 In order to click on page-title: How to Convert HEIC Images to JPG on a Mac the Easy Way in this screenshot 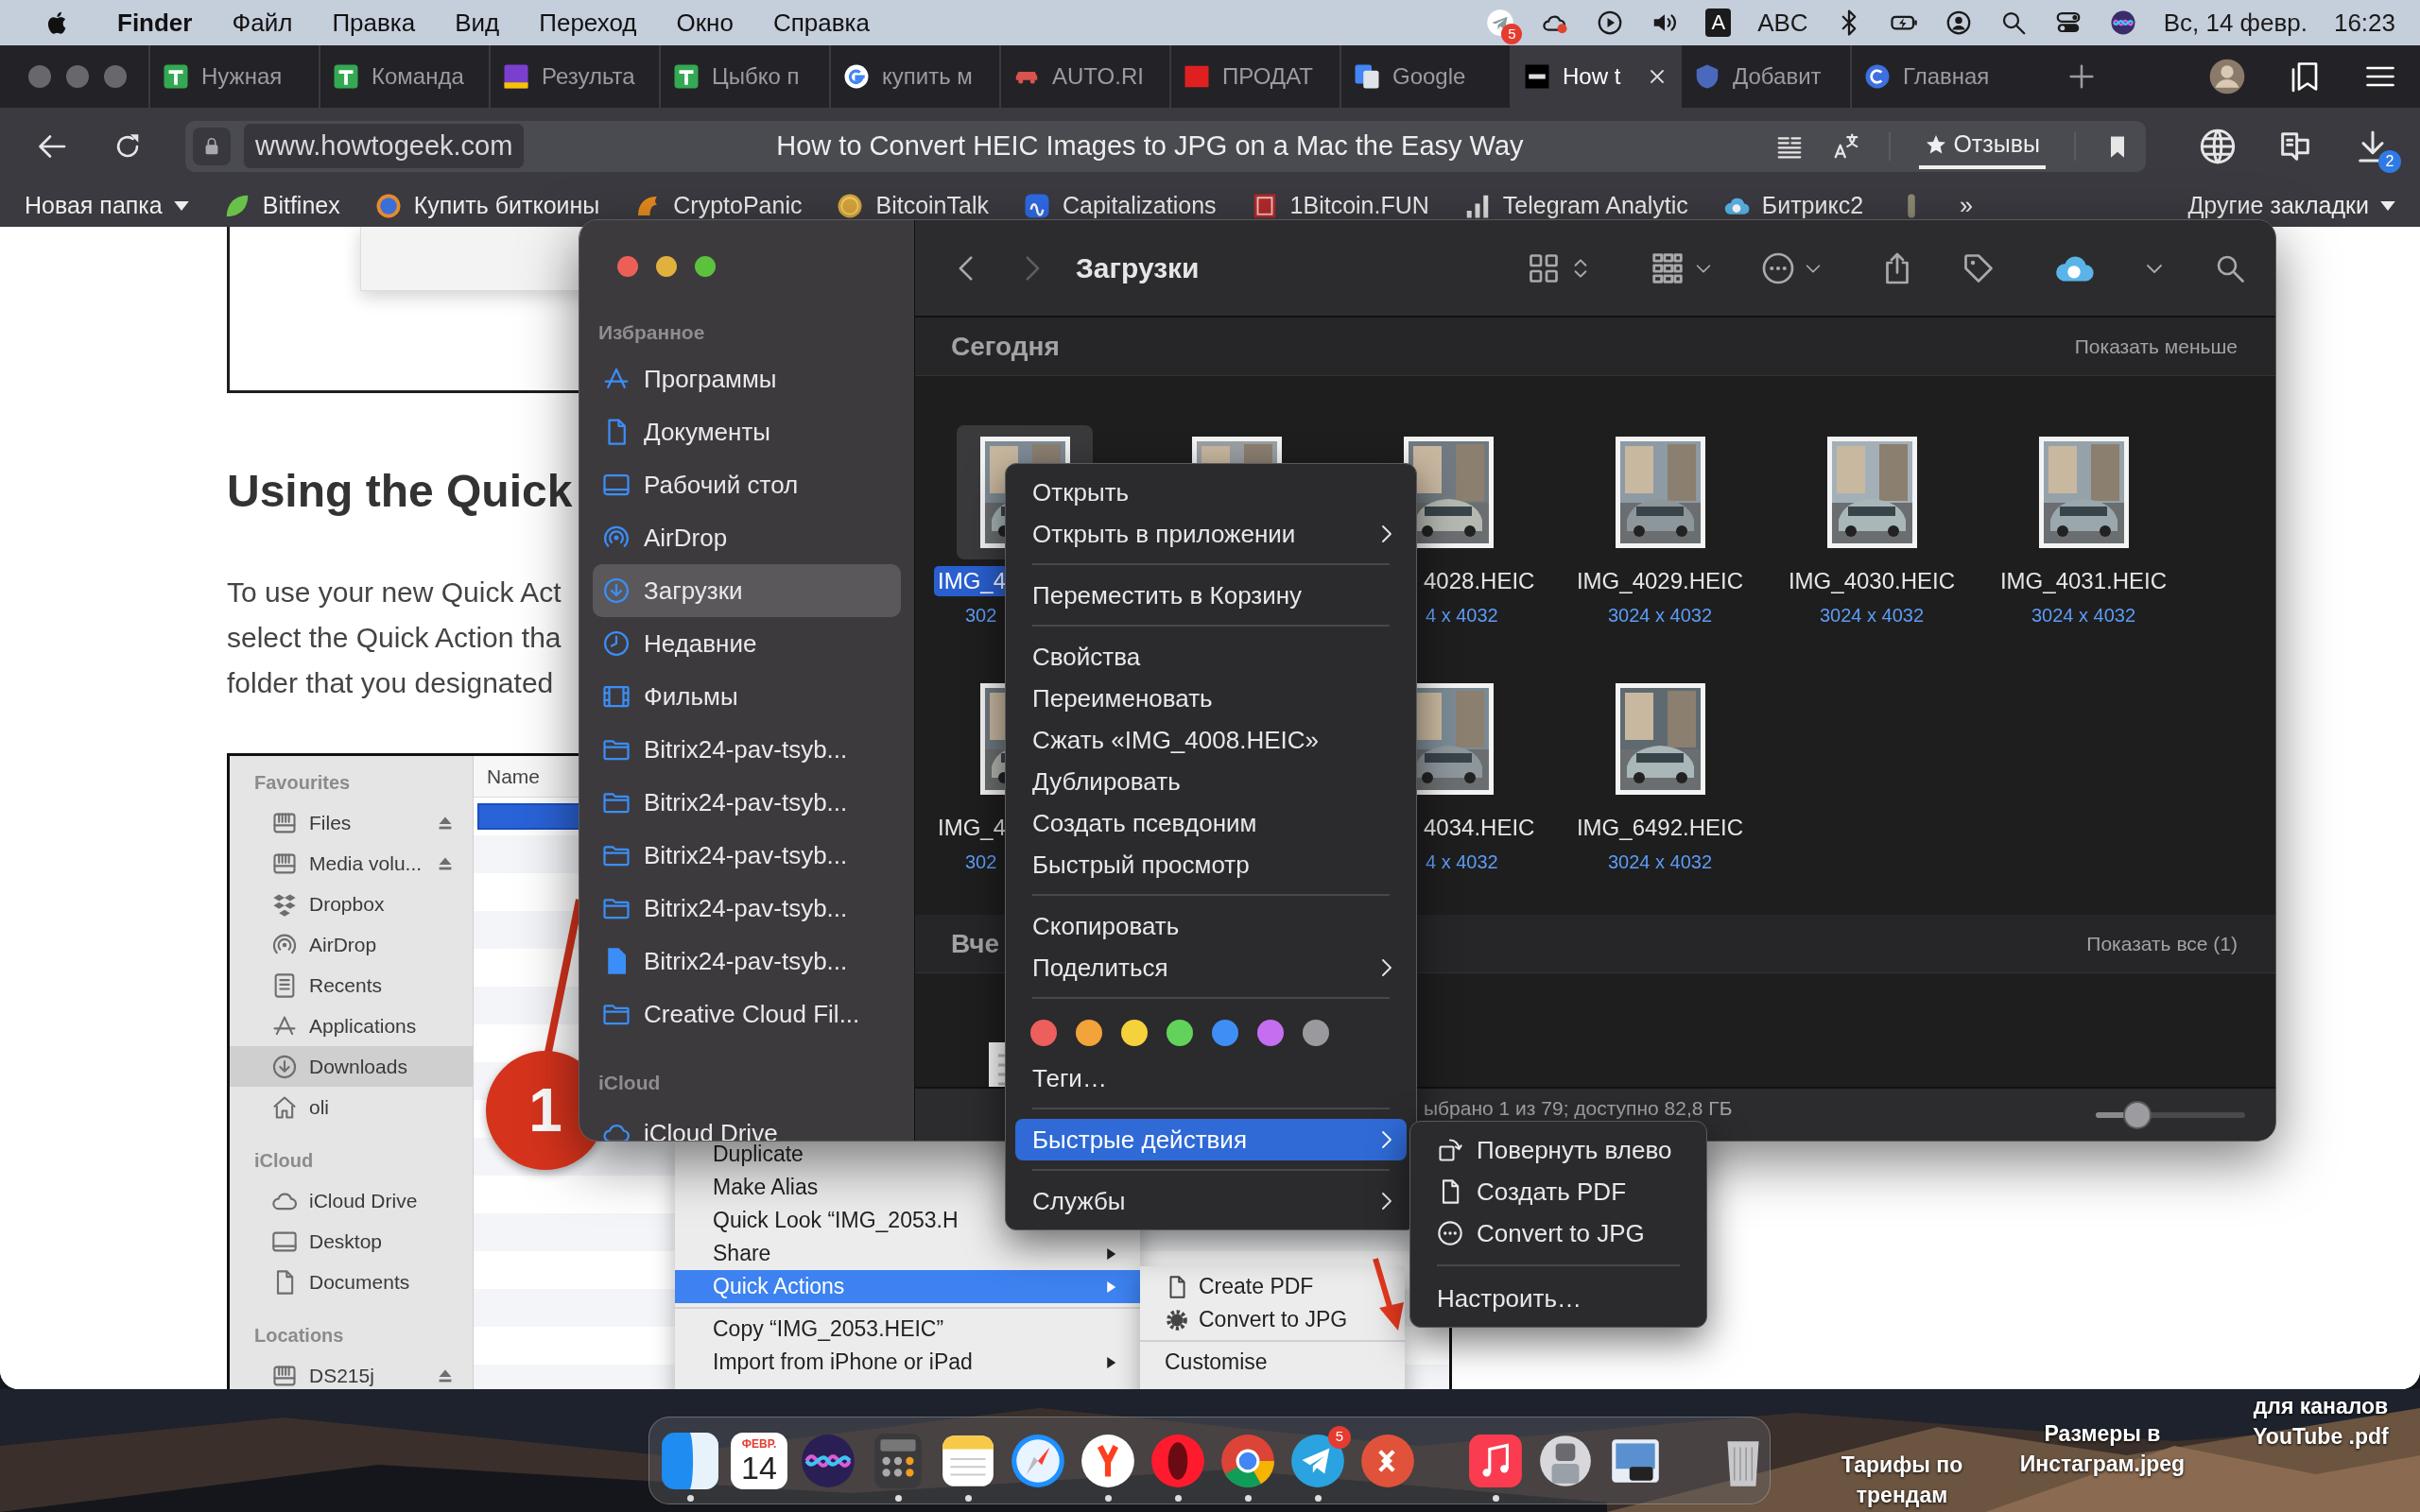, I will do `click(1150, 146)`.